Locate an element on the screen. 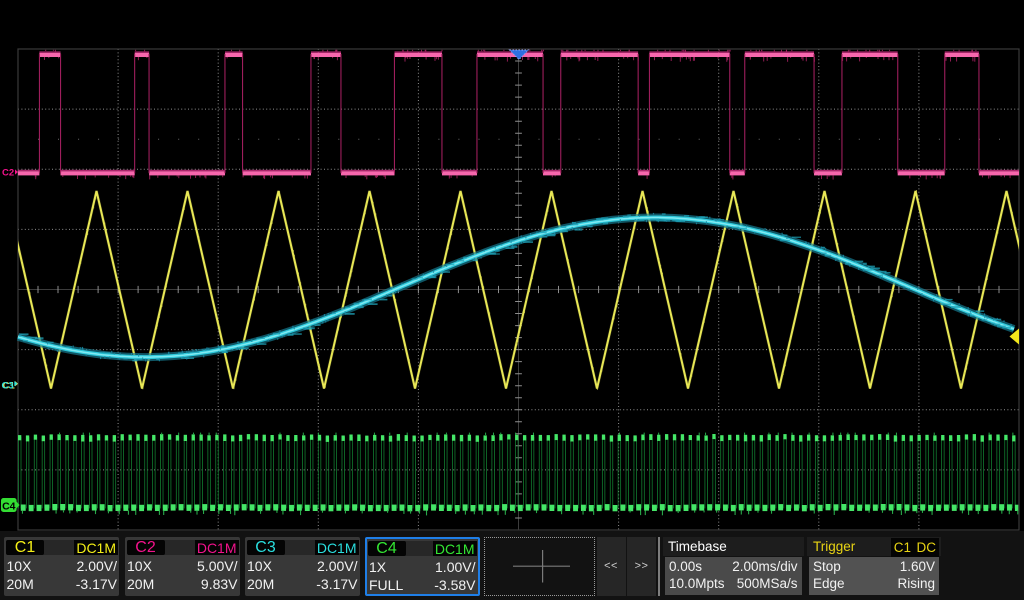 This screenshot has height=600, width=1024. svg-text: C3 is located at coordinates (8, 385).